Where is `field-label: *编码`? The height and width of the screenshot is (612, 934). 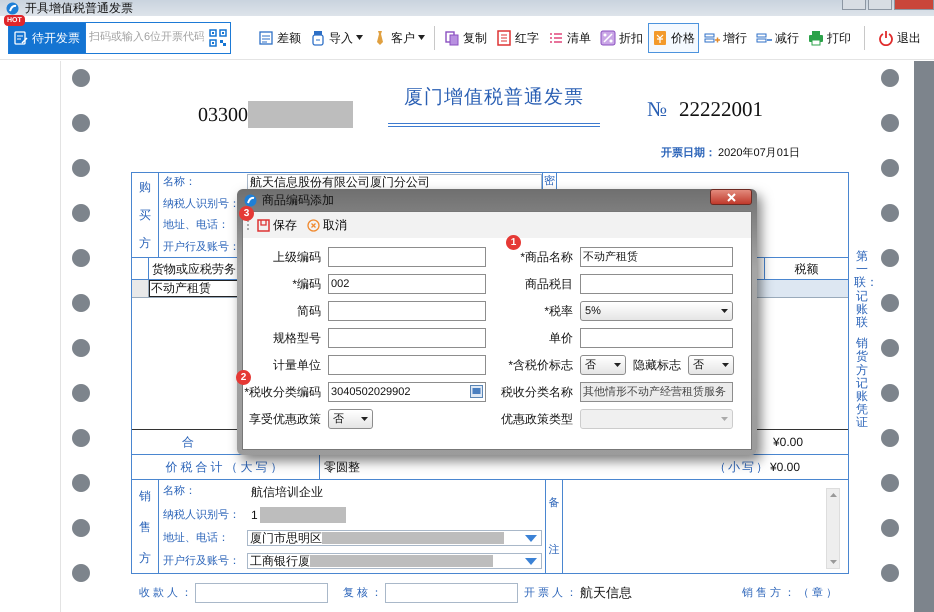 field-label: *编码 is located at coordinates (306, 283).